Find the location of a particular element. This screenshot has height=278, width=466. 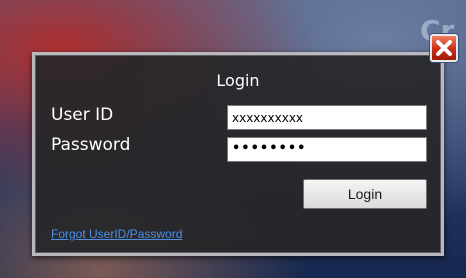

dialog-title: Login is located at coordinates (238, 80).